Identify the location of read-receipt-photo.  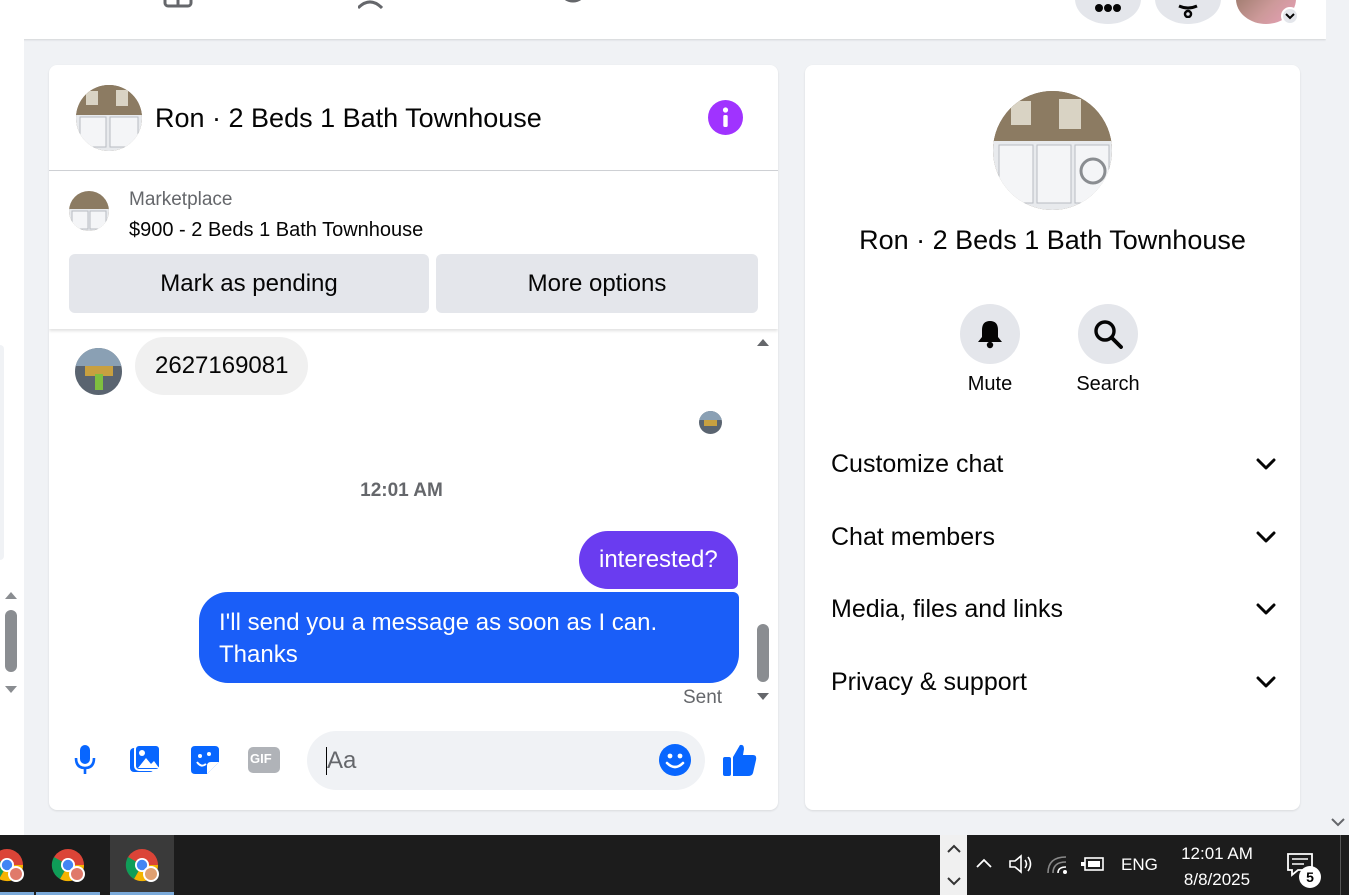
(710, 422).